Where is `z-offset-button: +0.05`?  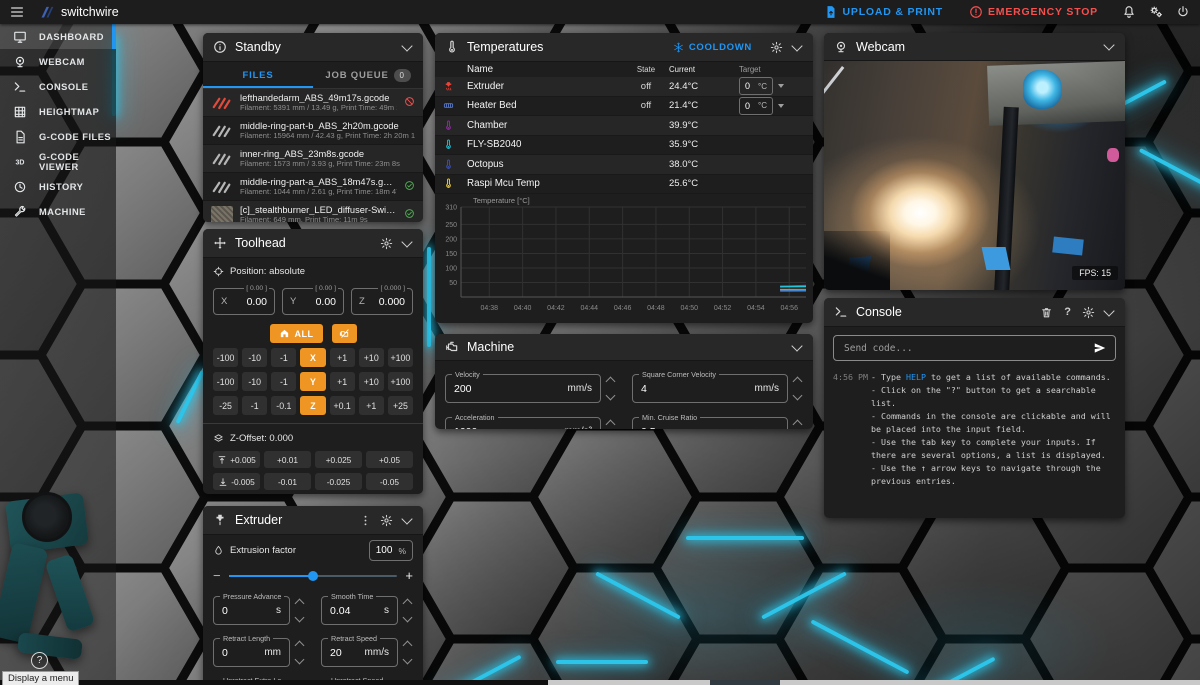 z-offset-button: +0.05 is located at coordinates (389, 459).